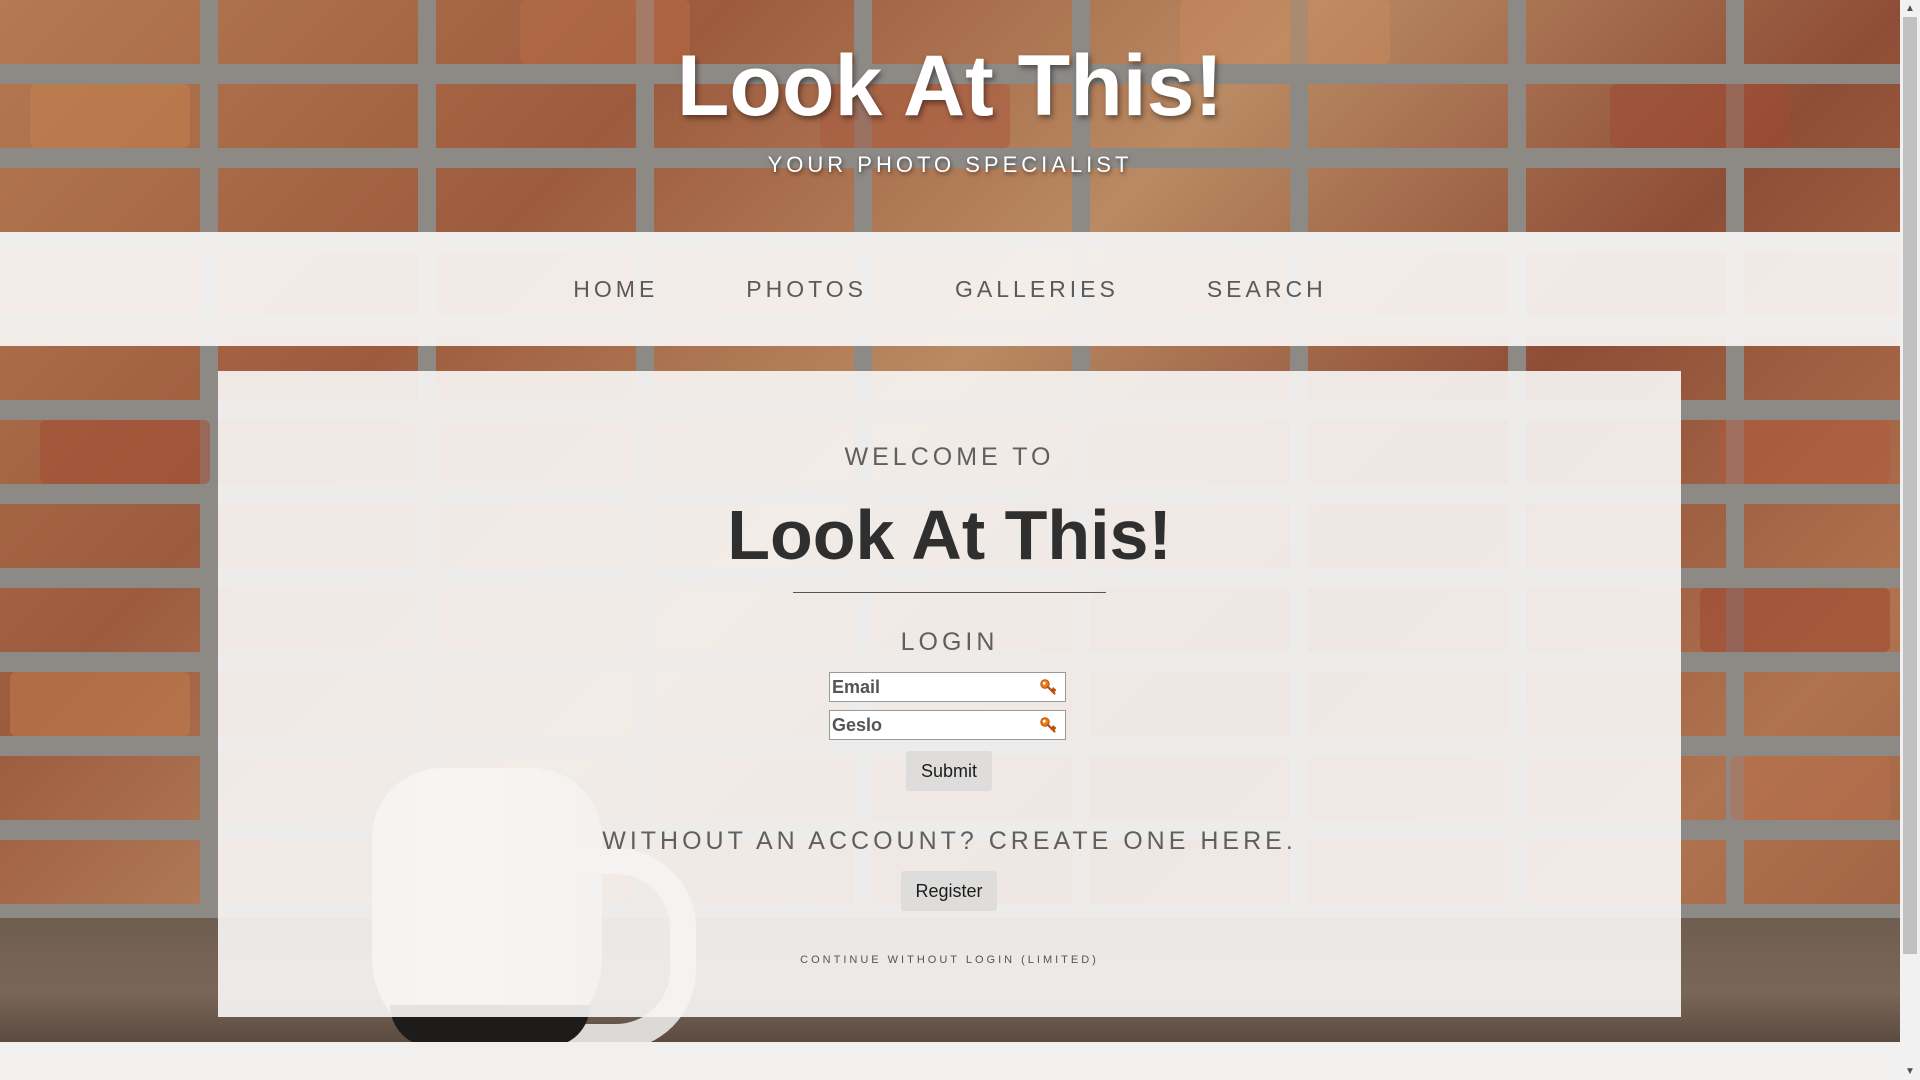  I want to click on card-title: Look At This!, so click(949, 535).